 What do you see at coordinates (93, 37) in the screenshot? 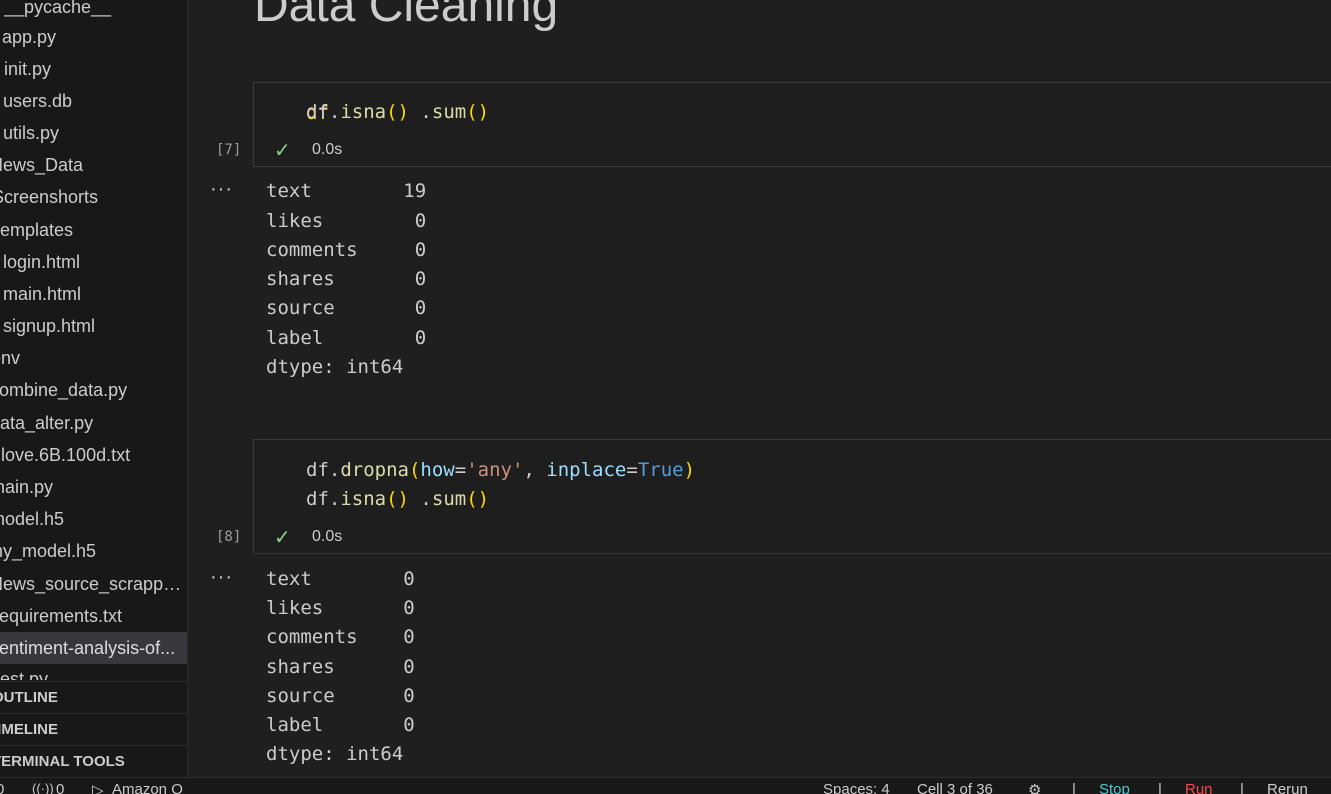
I see `explorer-item-app-py: app.py` at bounding box center [93, 37].